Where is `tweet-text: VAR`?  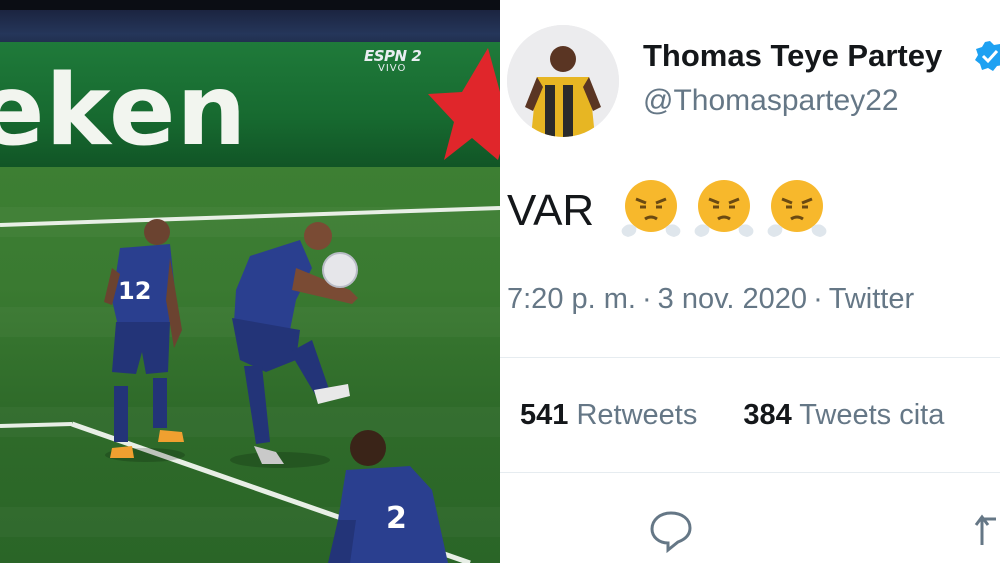 tweet-text: VAR is located at coordinates (551, 210).